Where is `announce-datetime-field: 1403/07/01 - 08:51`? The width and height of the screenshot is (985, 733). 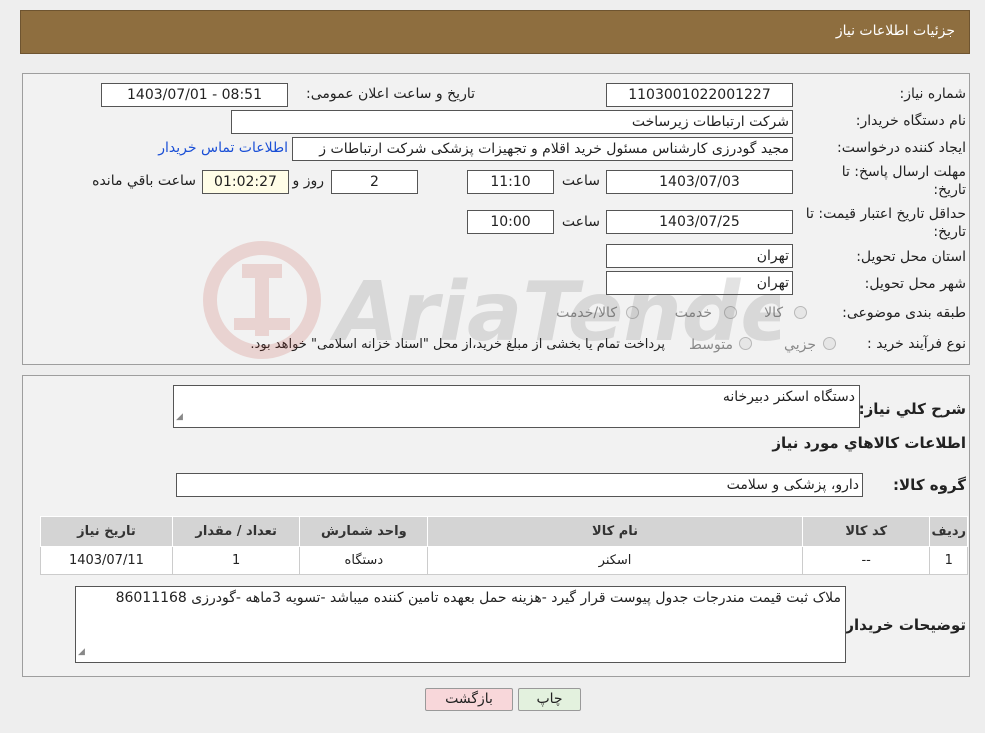 announce-datetime-field: 1403/07/01 - 08:51 is located at coordinates (194, 95).